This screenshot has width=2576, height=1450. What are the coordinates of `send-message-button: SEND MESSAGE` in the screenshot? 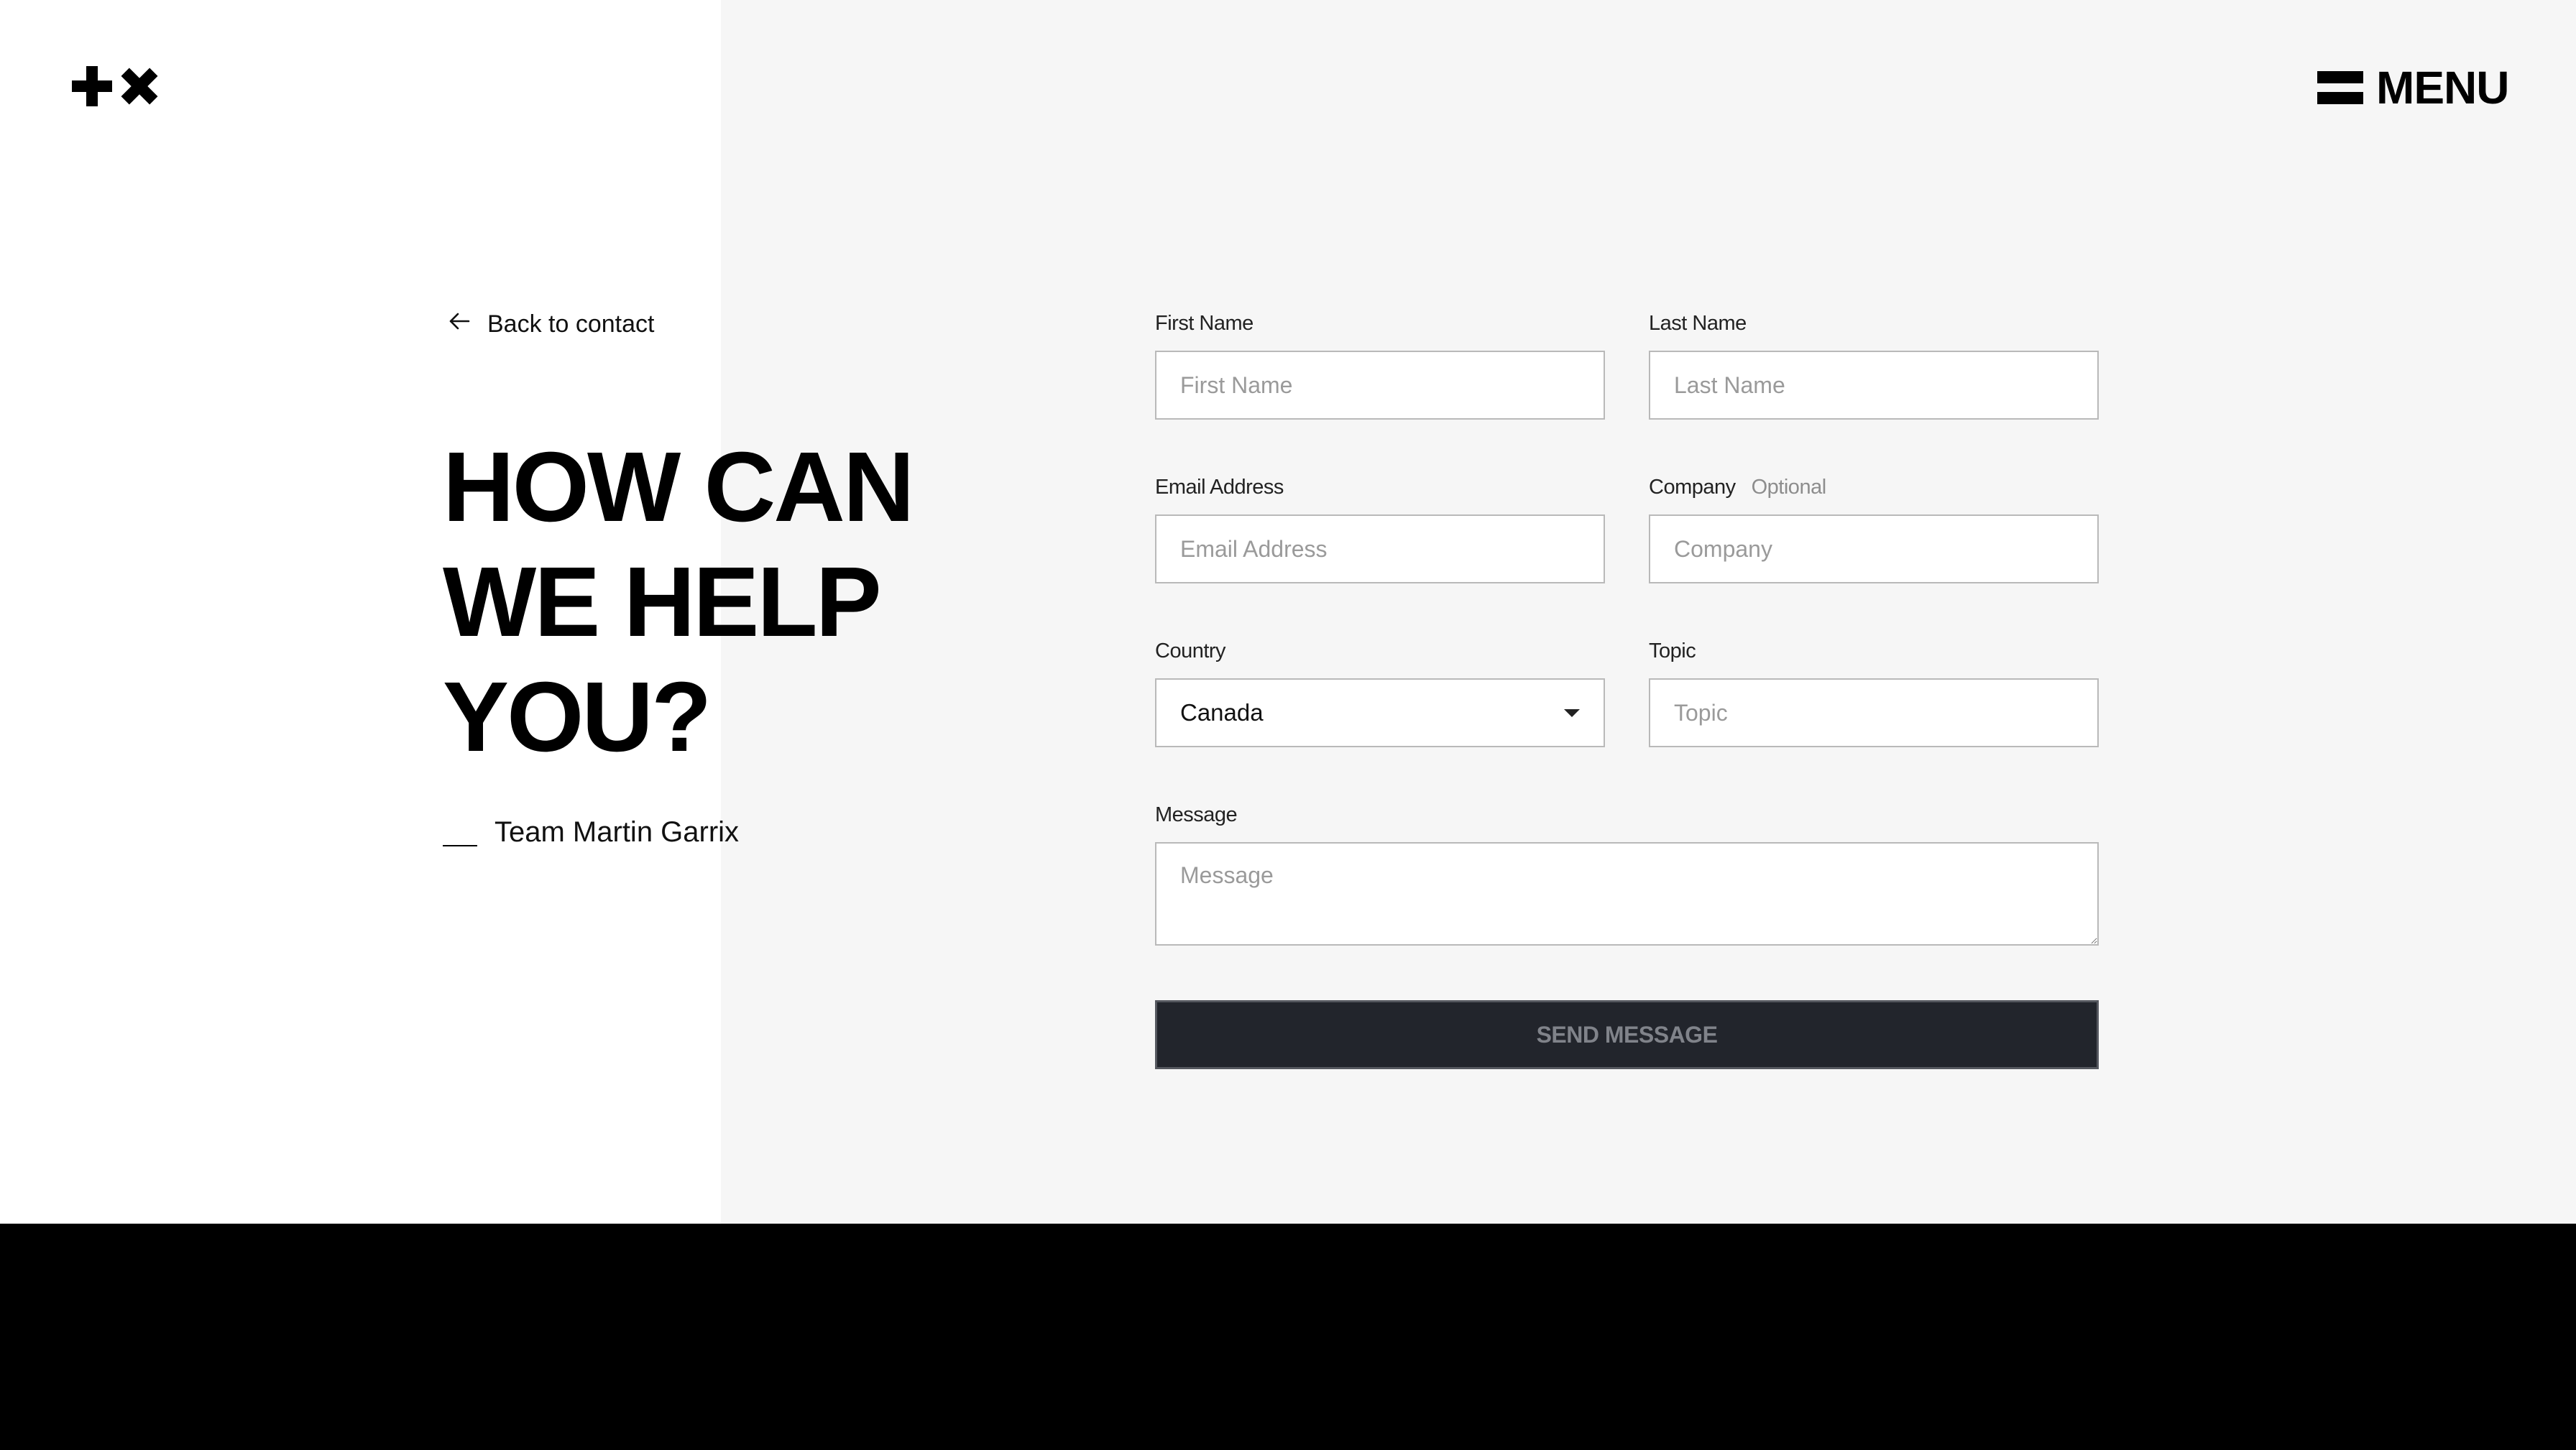 It's located at (1627, 1034).